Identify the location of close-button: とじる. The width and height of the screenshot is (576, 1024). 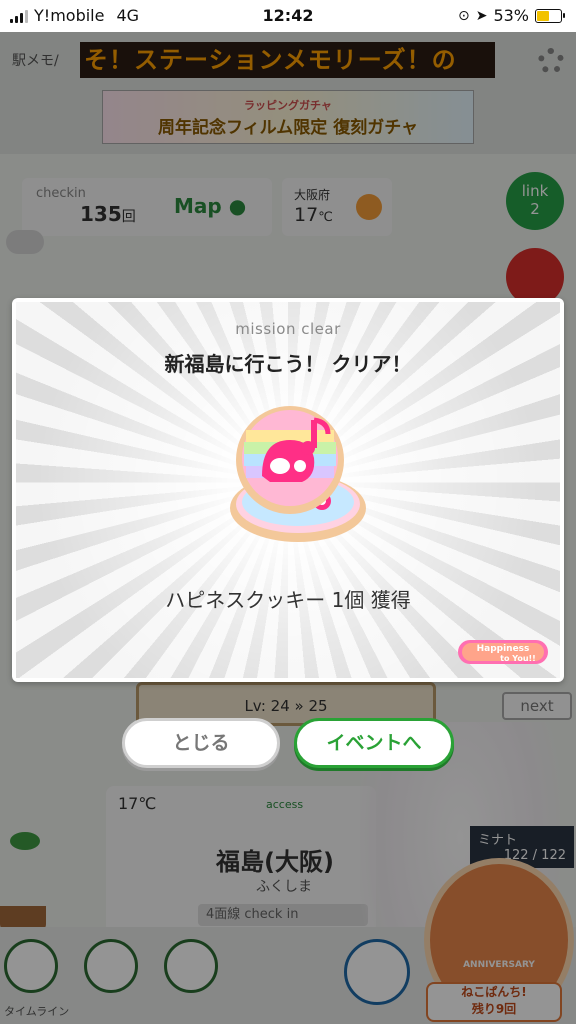
(201, 743).